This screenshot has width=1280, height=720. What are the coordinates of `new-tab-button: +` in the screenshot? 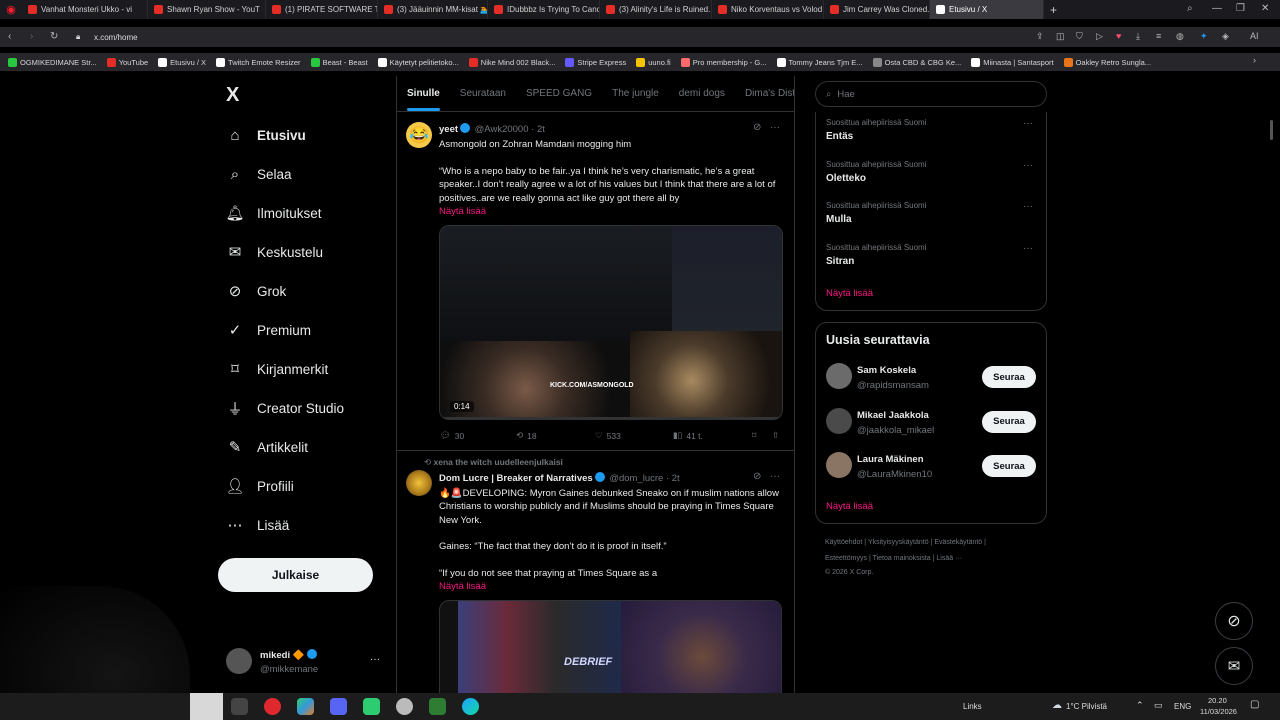 It's located at (1053, 10).